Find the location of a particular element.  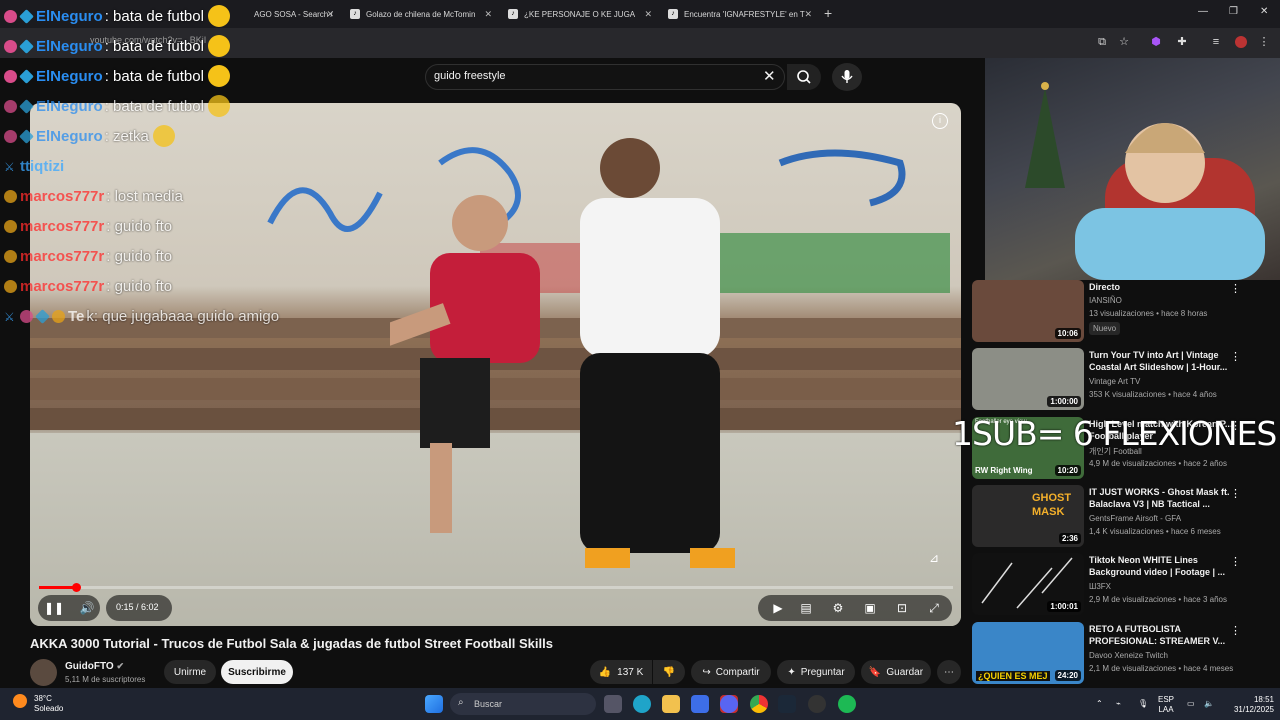

task-view-icon is located at coordinates (613, 704).